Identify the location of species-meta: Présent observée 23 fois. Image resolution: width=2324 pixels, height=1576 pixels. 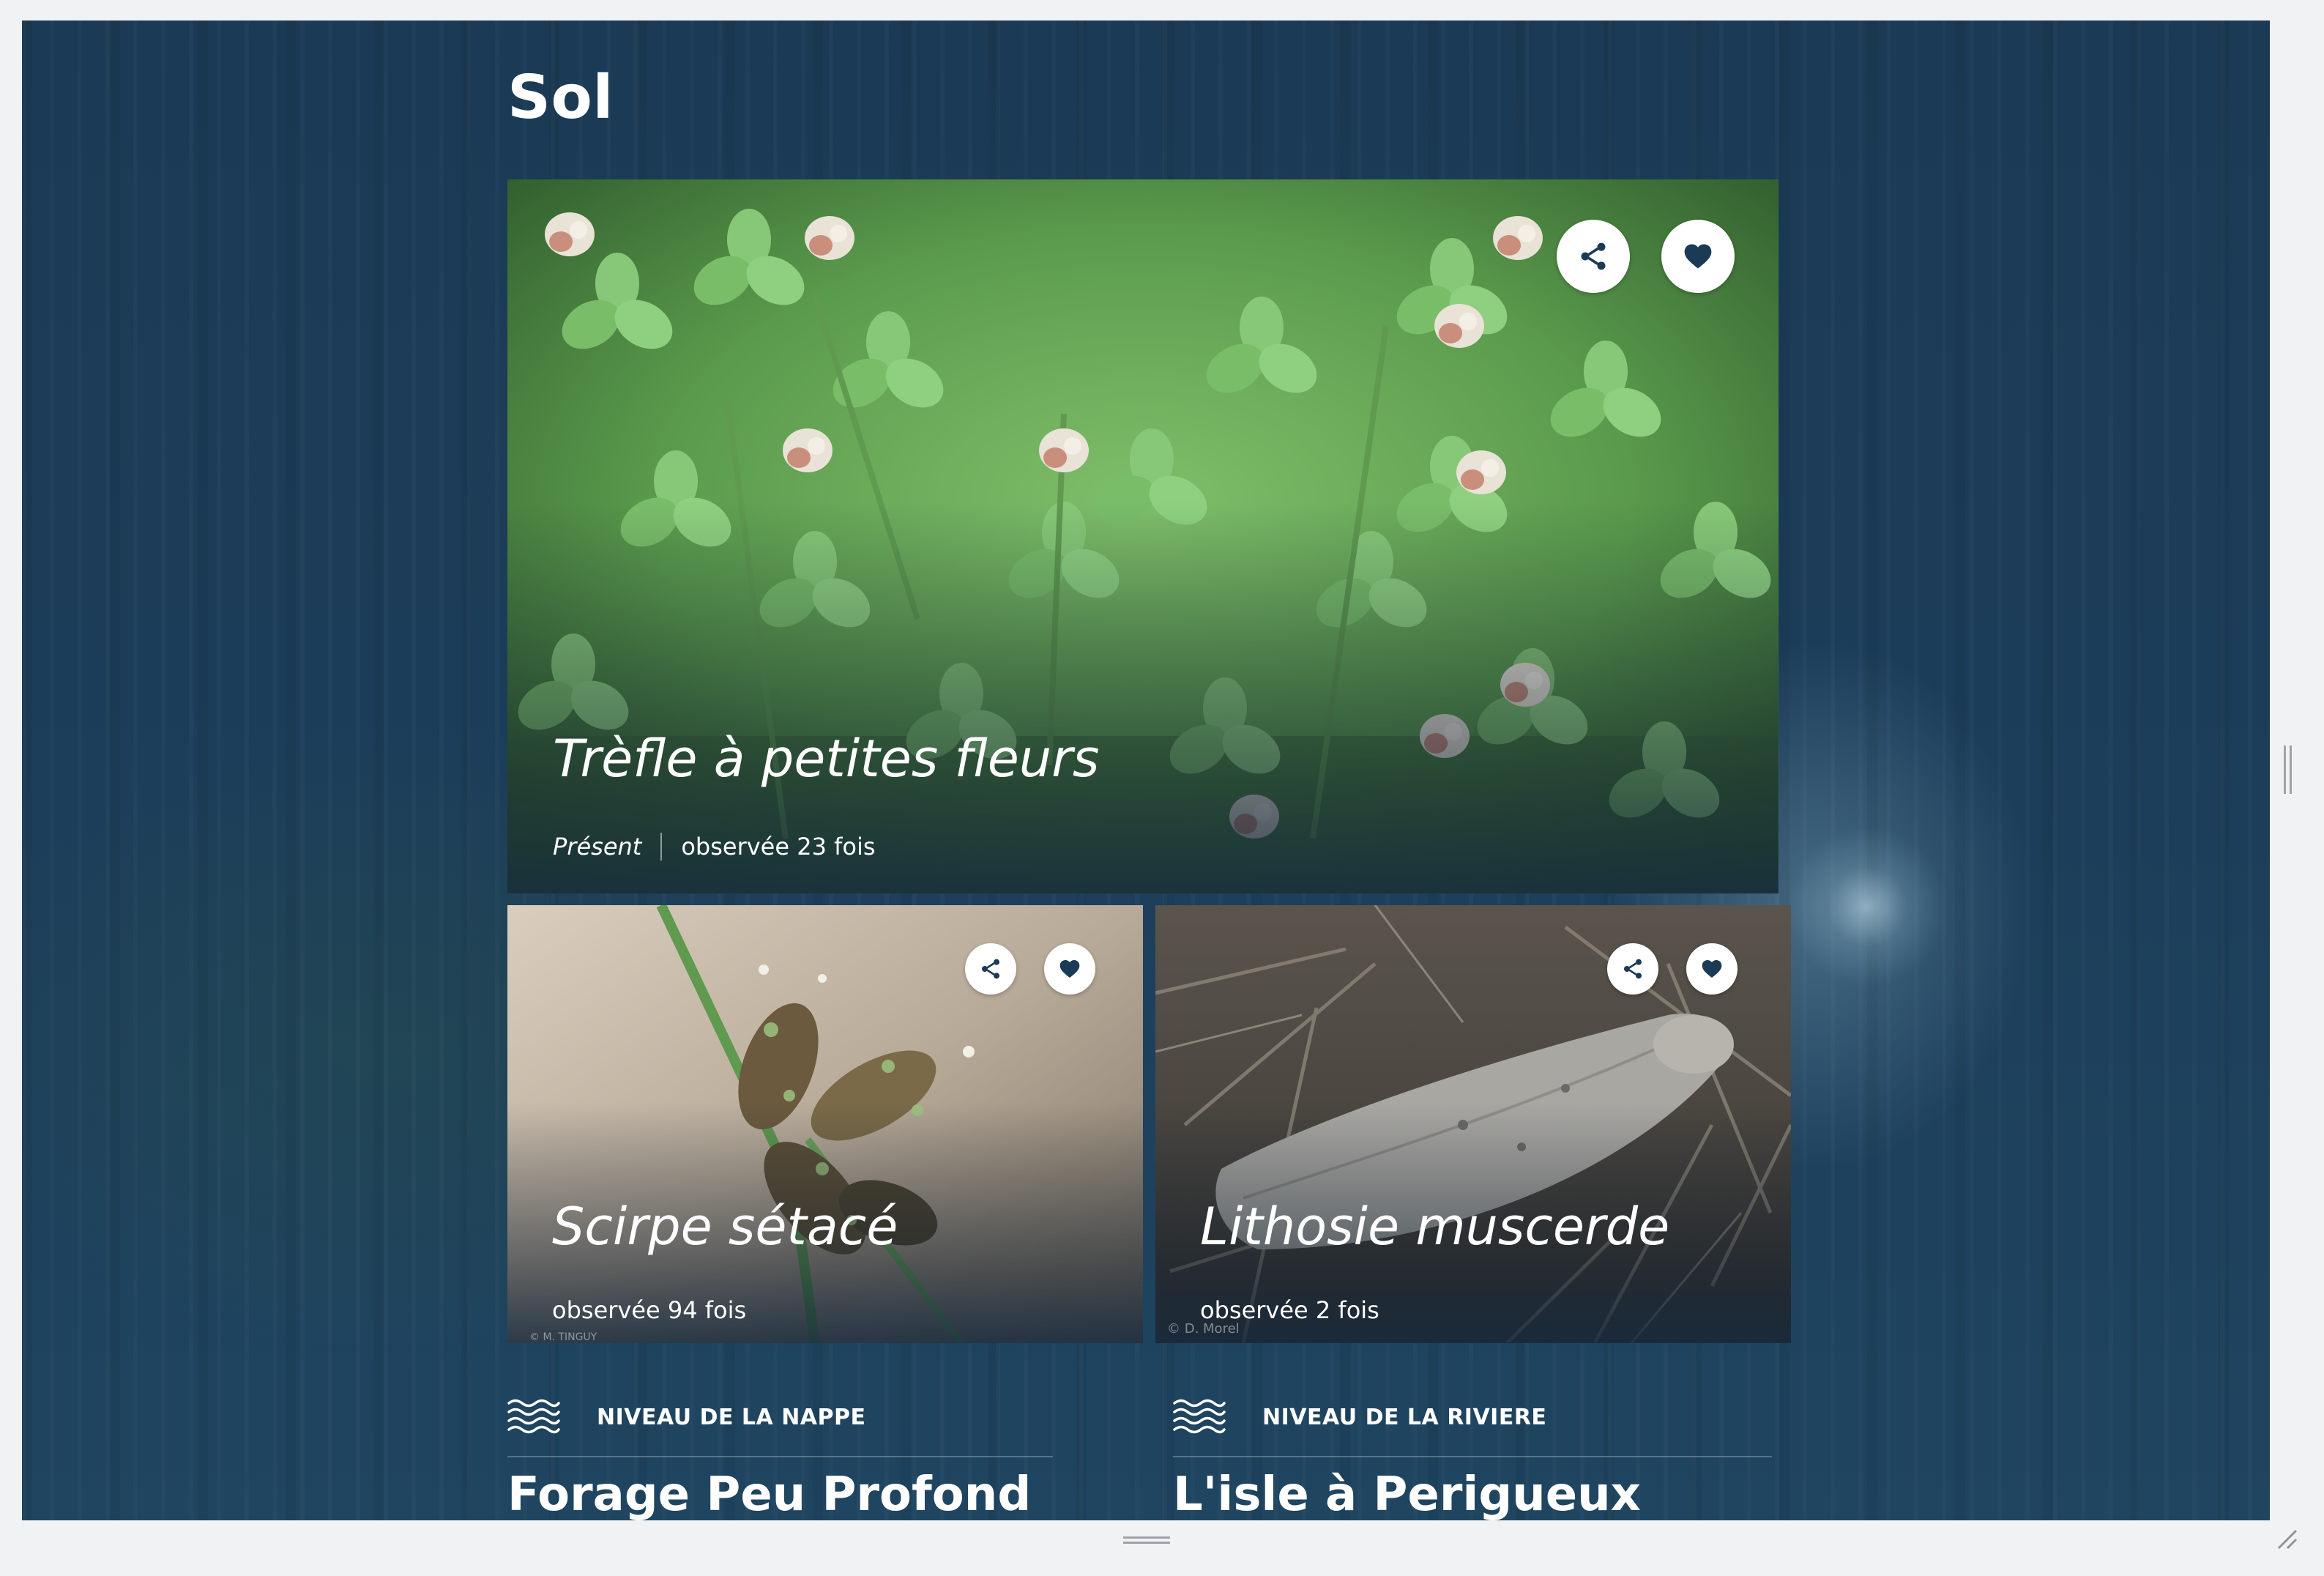
(714, 847).